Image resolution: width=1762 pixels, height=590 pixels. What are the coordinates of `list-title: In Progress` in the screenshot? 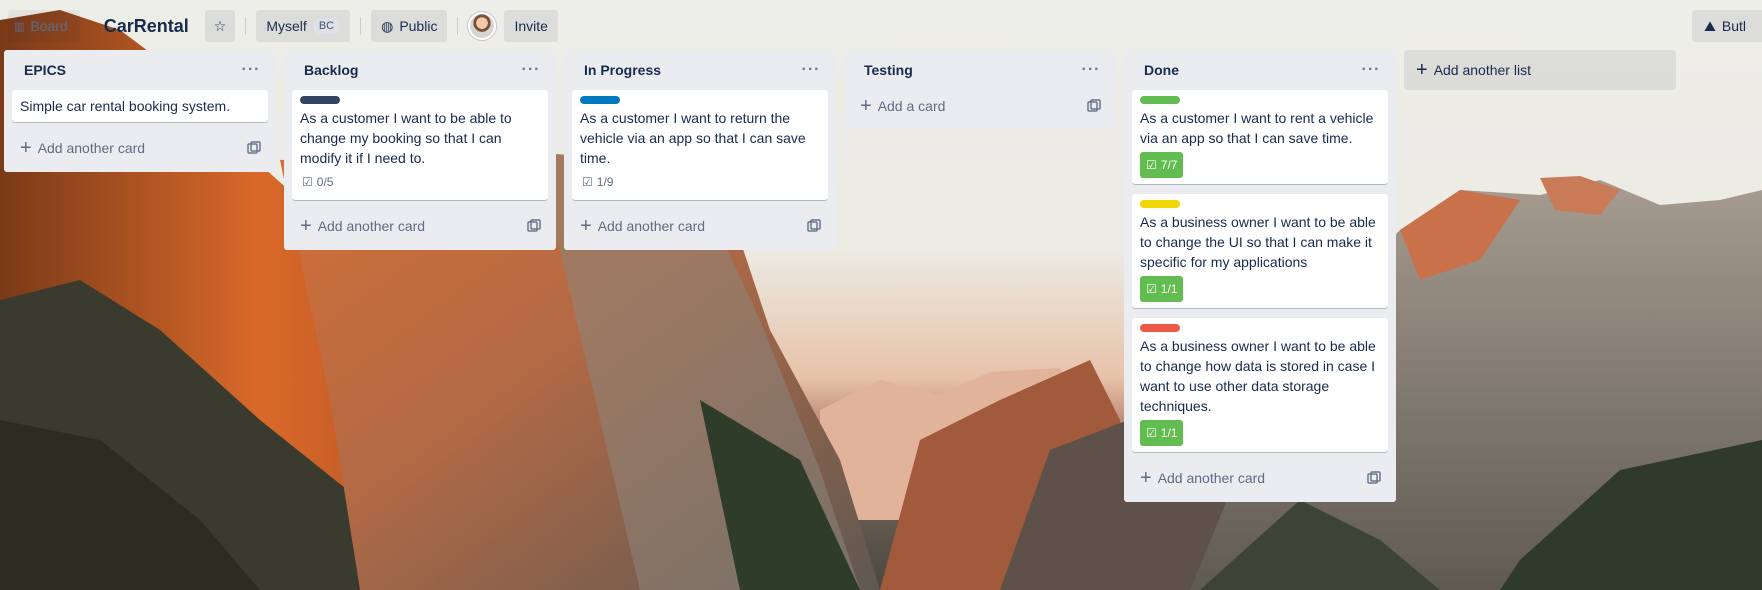 It's located at (622, 70).